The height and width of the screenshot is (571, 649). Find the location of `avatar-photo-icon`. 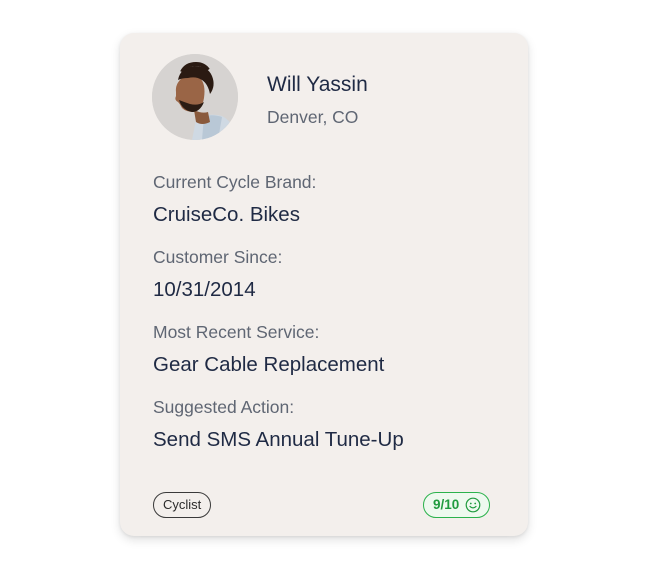

avatar-photo-icon is located at coordinates (195, 97).